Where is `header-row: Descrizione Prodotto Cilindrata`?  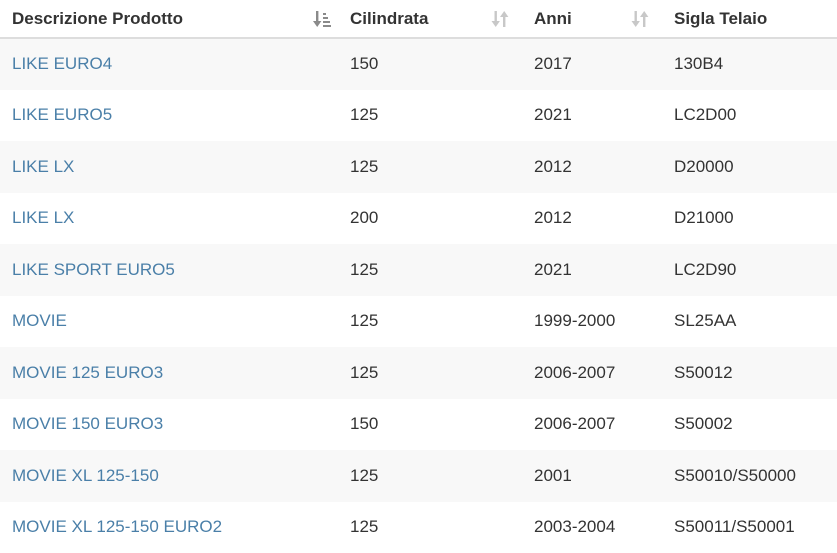
header-row: Descrizione Prodotto Cilindrata is located at coordinates (418, 19).